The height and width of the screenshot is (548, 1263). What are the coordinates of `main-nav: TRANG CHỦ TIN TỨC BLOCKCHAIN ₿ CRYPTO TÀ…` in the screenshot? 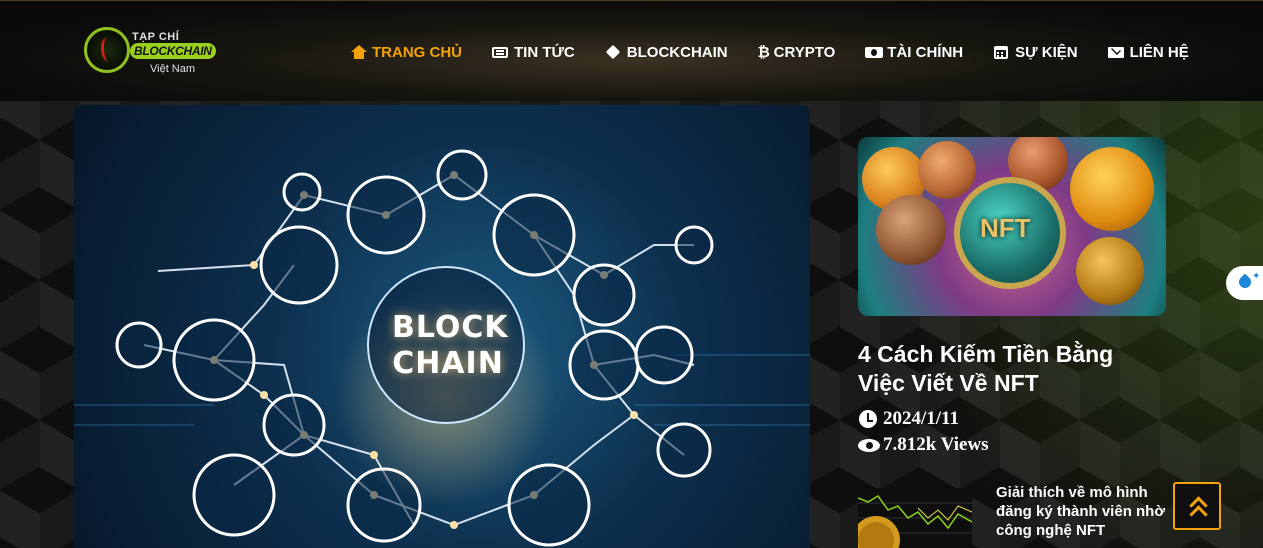 It's located at (784, 52).